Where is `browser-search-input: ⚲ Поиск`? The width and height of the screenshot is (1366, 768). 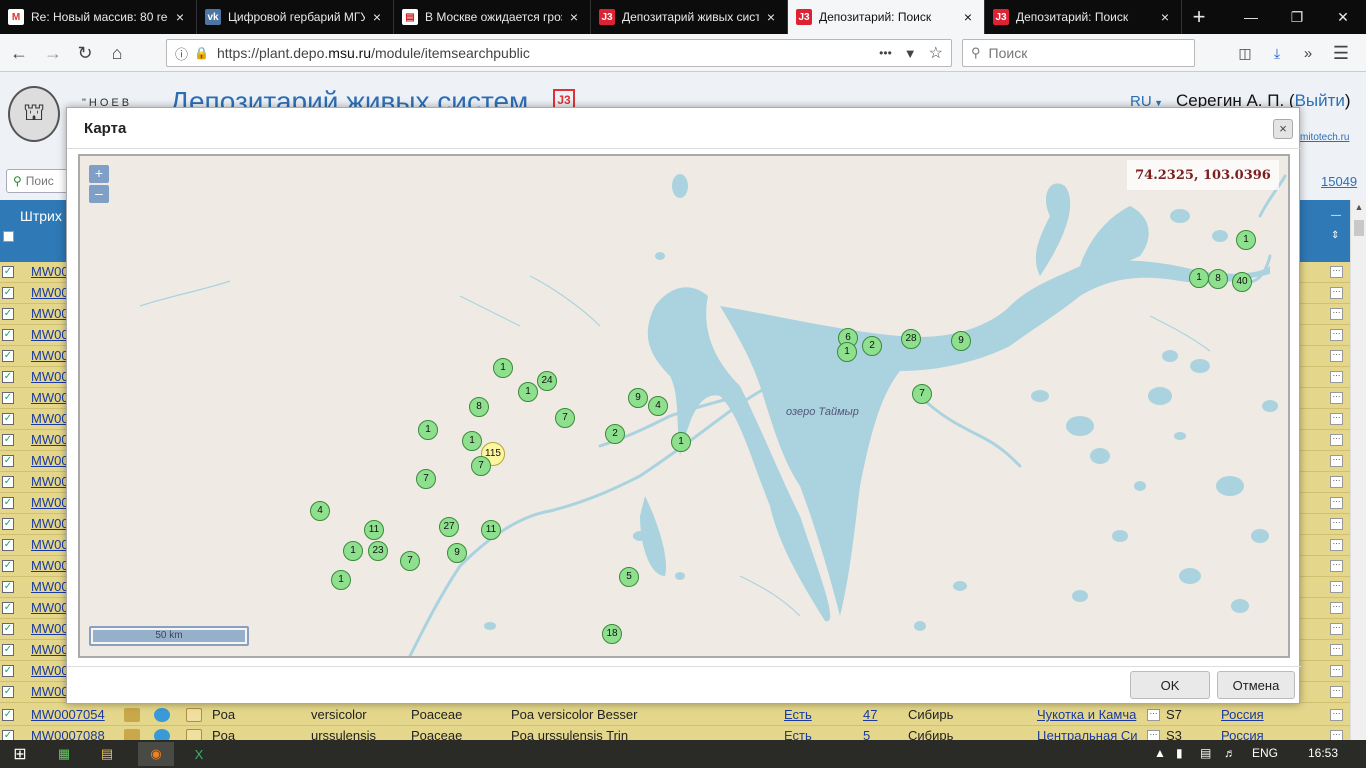
browser-search-input: ⚲ Поиск is located at coordinates (1078, 53).